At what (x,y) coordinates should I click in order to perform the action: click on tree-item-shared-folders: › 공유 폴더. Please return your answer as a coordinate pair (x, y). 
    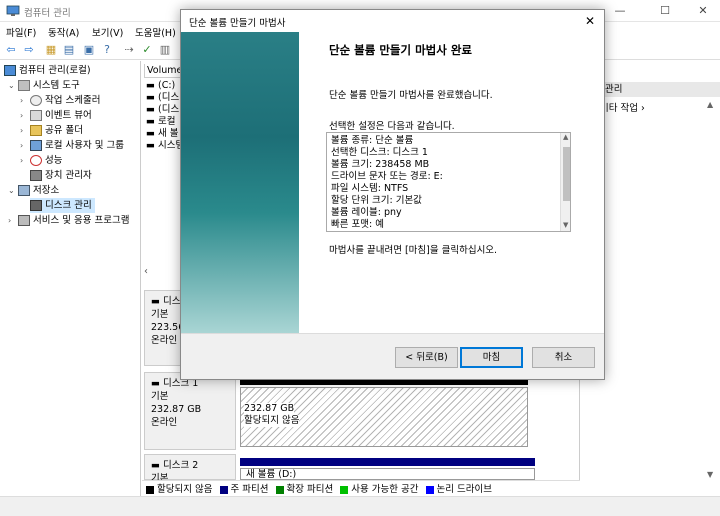
    Looking at the image, I should click on (51, 130).